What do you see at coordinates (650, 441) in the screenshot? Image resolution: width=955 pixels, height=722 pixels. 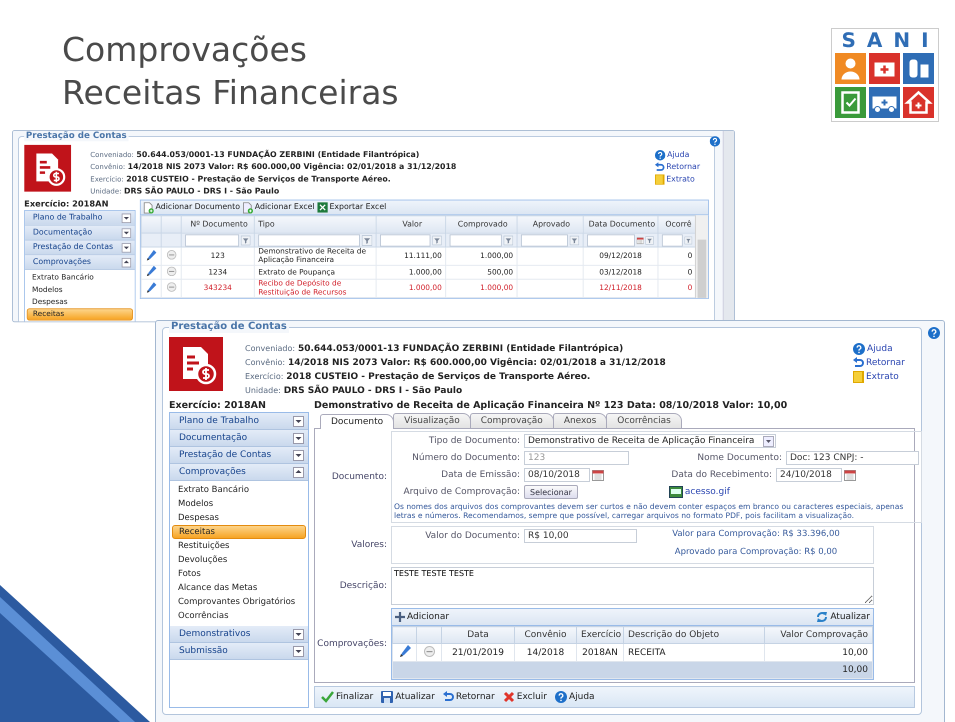 I see `dropdown: Demonstrativo de Receita de Aplicação Financeira` at bounding box center [650, 441].